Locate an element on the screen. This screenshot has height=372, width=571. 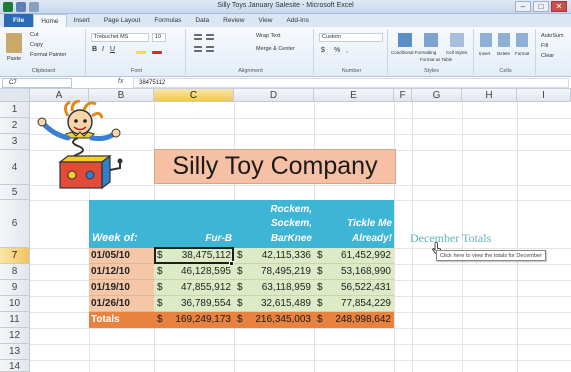
value-cell: $36,789,554 is located at coordinates (194, 304).